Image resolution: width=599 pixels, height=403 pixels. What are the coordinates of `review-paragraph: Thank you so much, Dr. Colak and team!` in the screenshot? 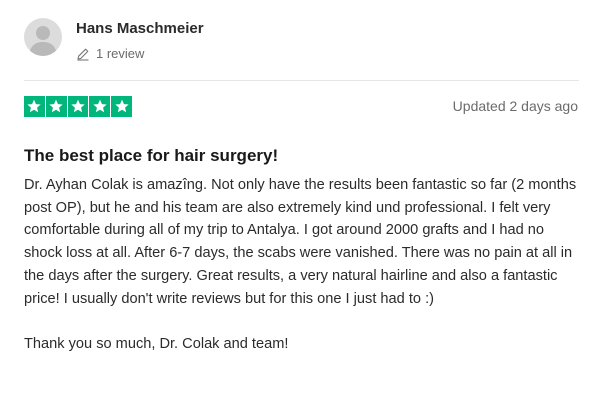 It's located at (156, 343).